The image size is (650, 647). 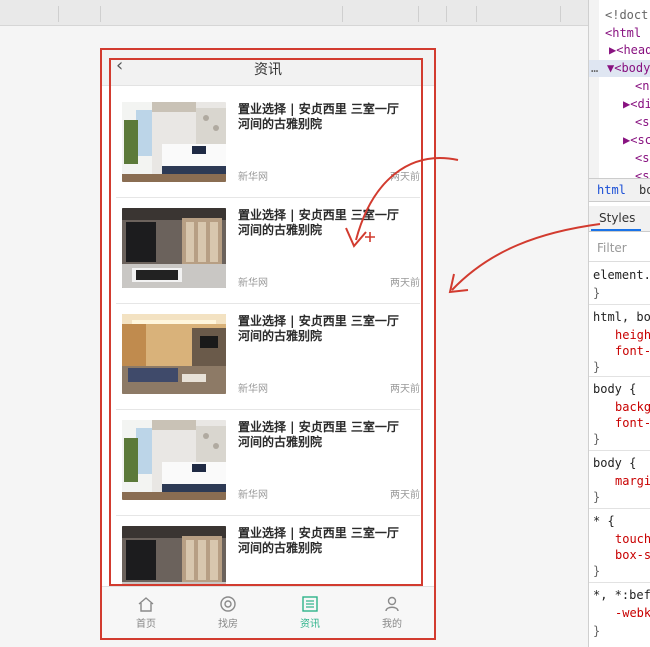 I want to click on css-property: backg, so click(x=632, y=407).